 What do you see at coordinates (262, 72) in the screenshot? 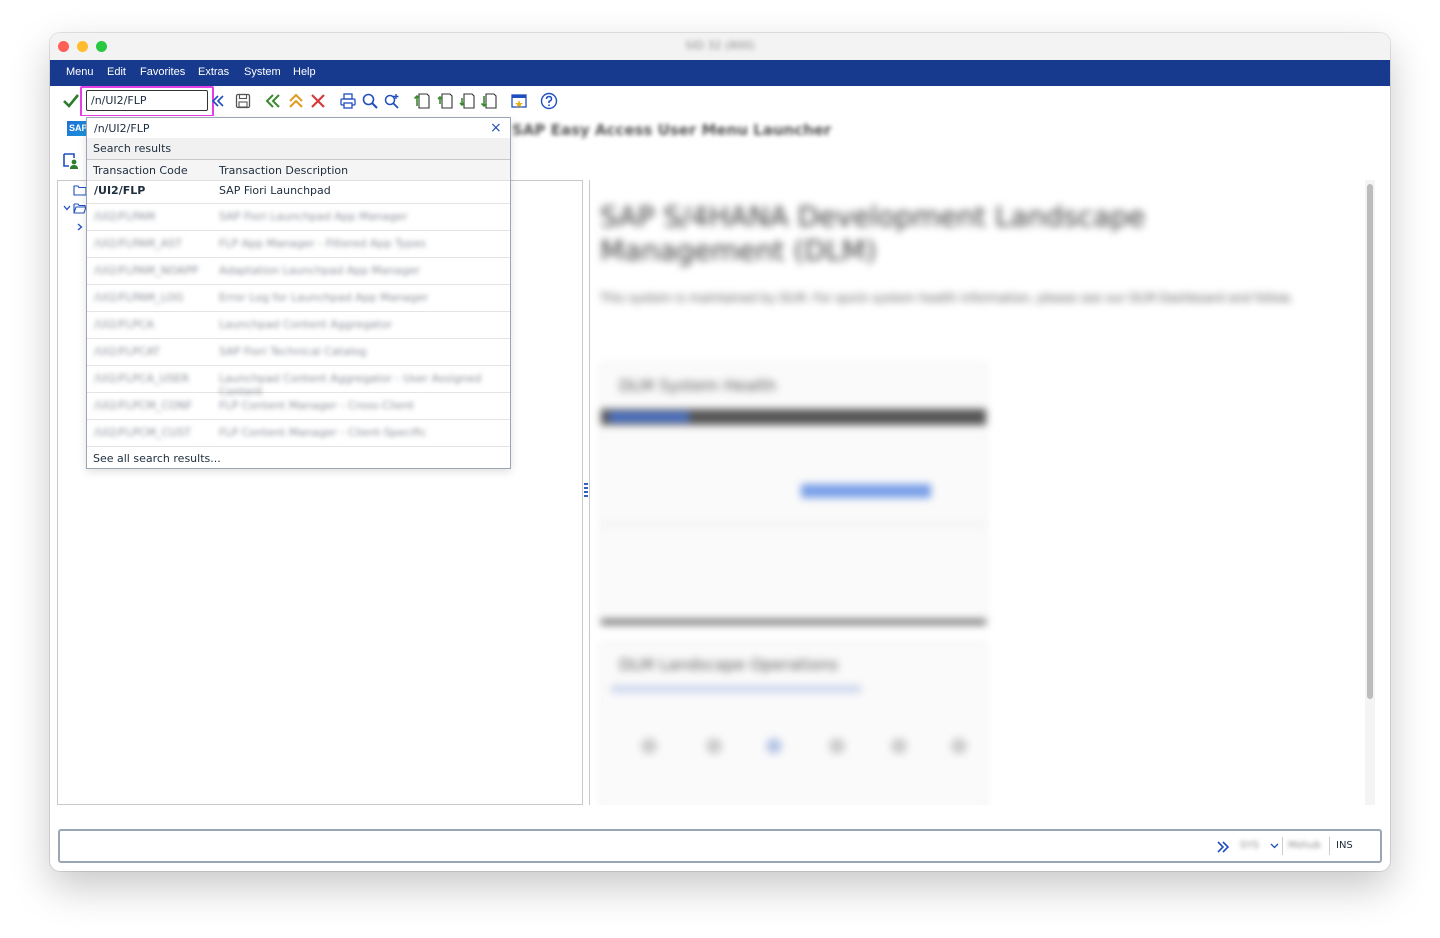
I see `menu-item-system: System` at bounding box center [262, 72].